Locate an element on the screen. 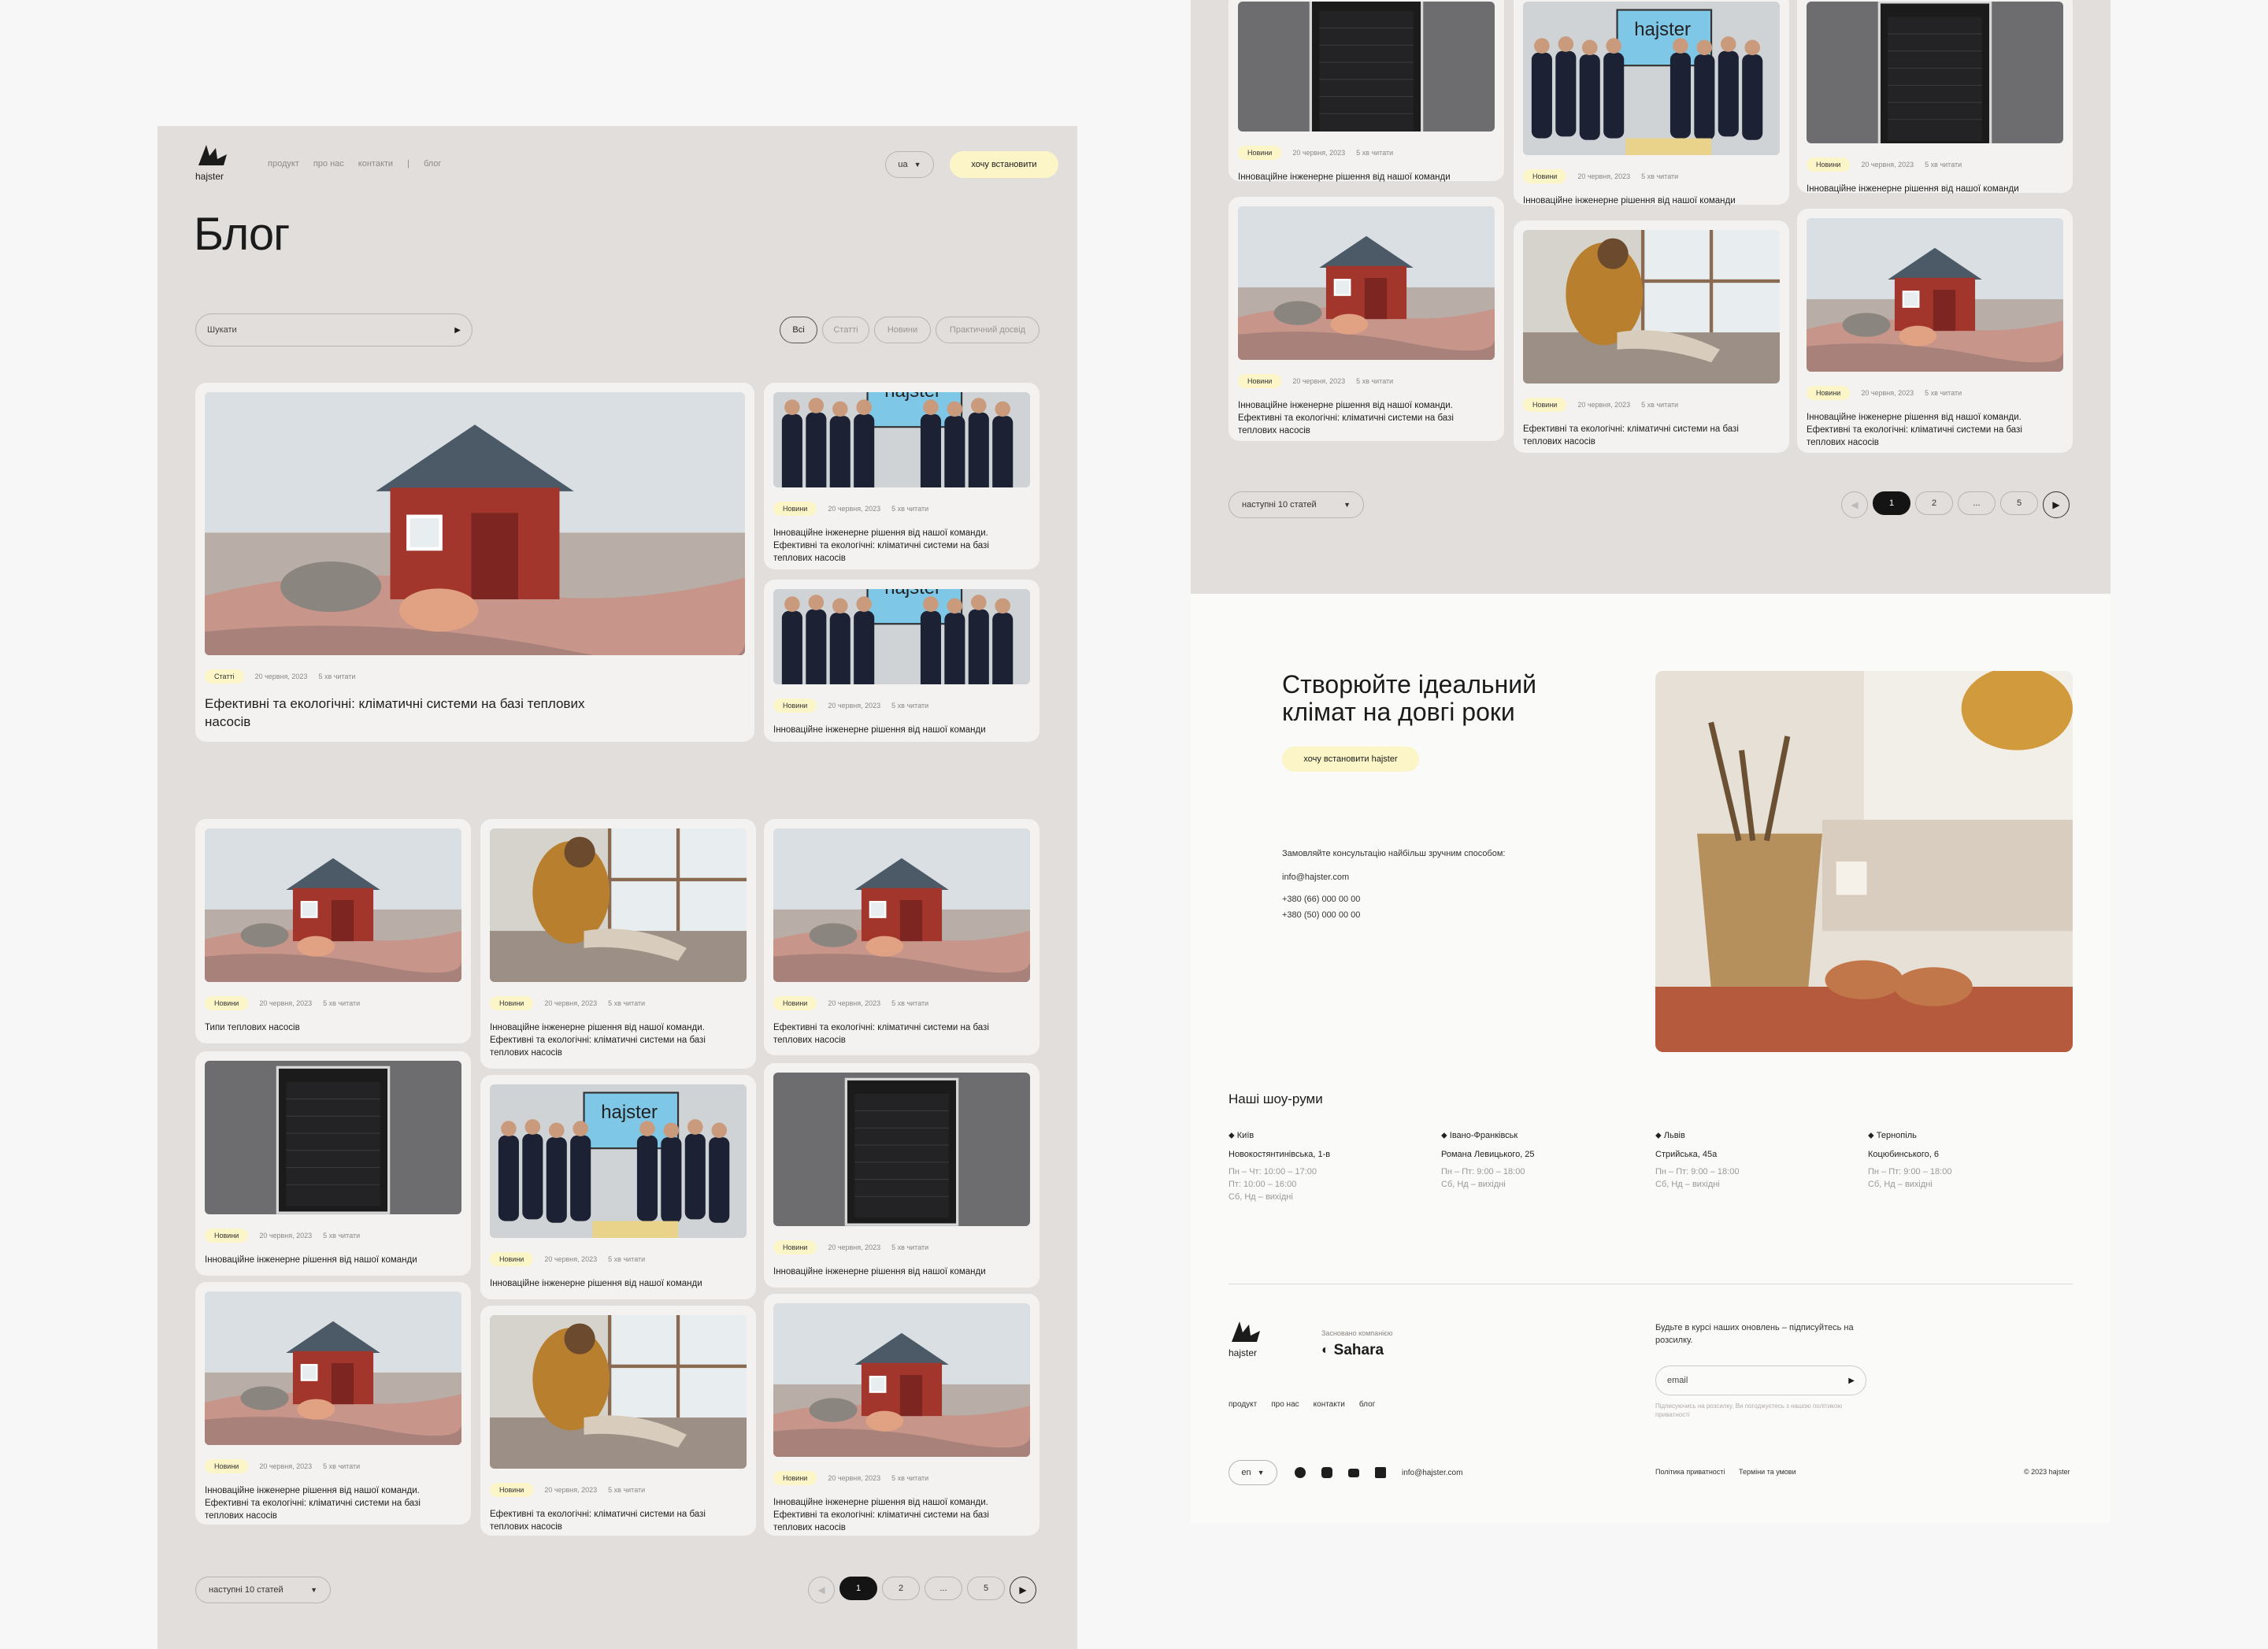 The height and width of the screenshot is (1649, 2268). footer-nav-contacts: контакти is located at coordinates (1329, 1404).